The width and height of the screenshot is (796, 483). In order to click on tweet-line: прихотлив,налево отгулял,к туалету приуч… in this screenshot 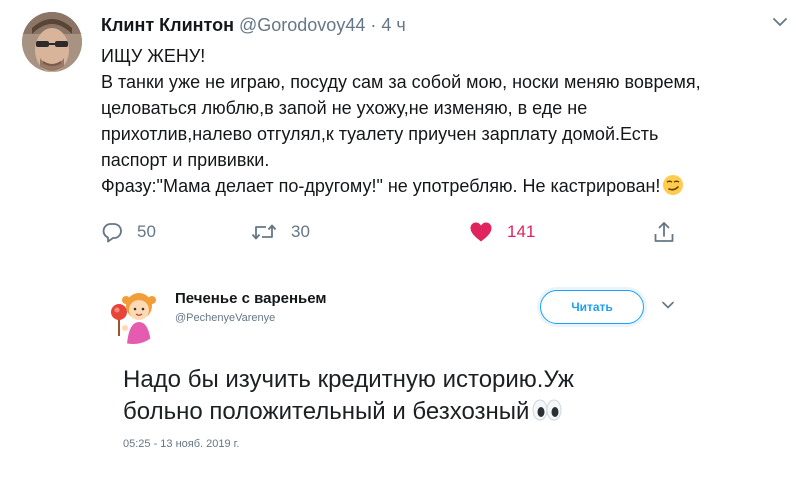, I will do `click(380, 134)`.